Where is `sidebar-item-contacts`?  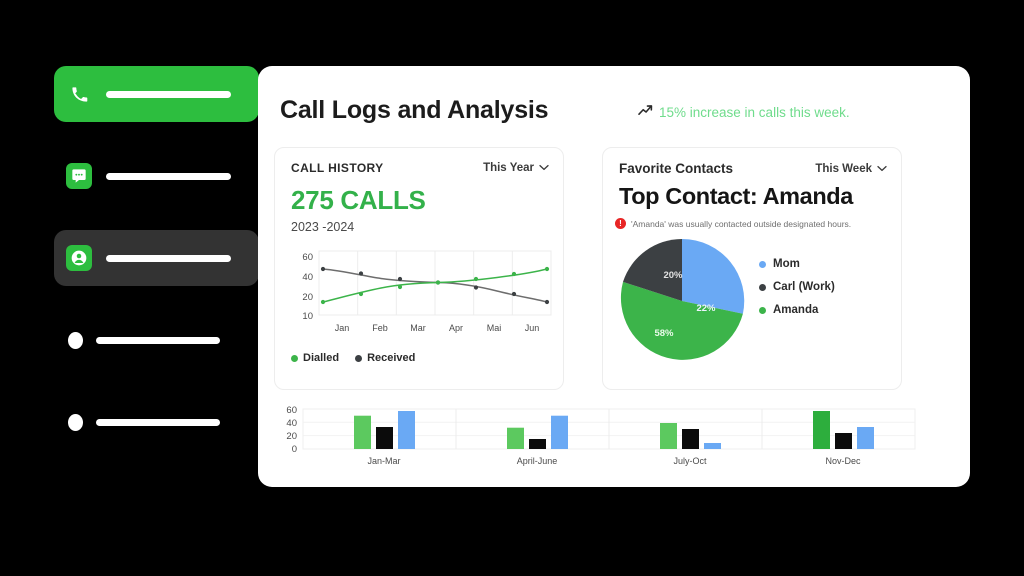
sidebar-item-contacts is located at coordinates (156, 258).